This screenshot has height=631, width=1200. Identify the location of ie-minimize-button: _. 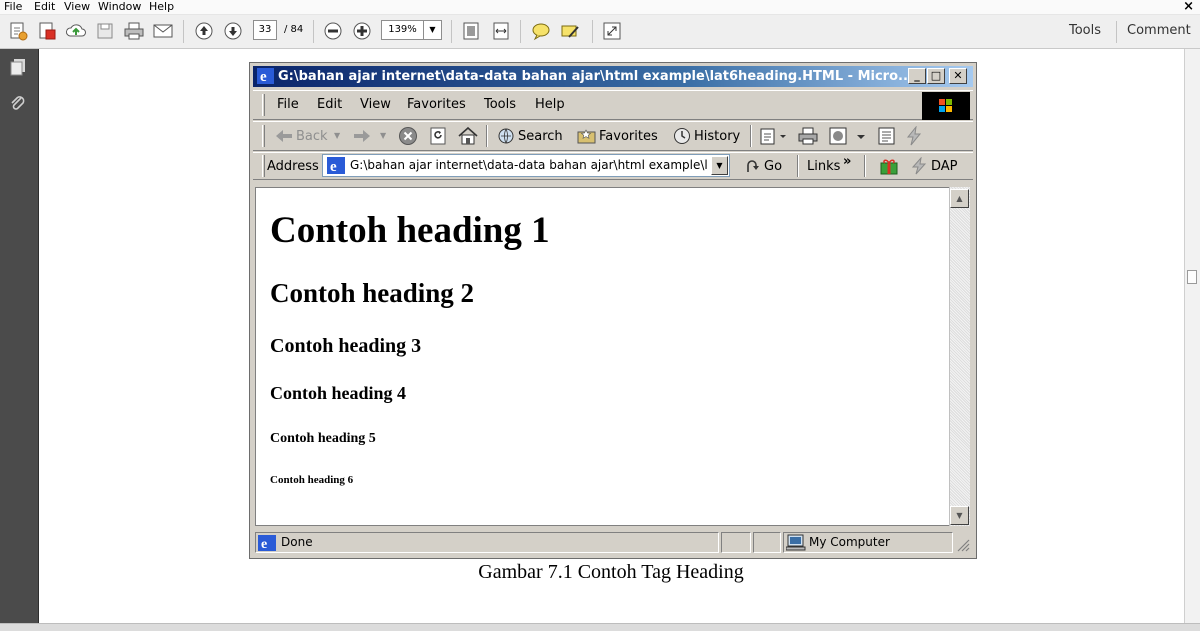
(917, 76).